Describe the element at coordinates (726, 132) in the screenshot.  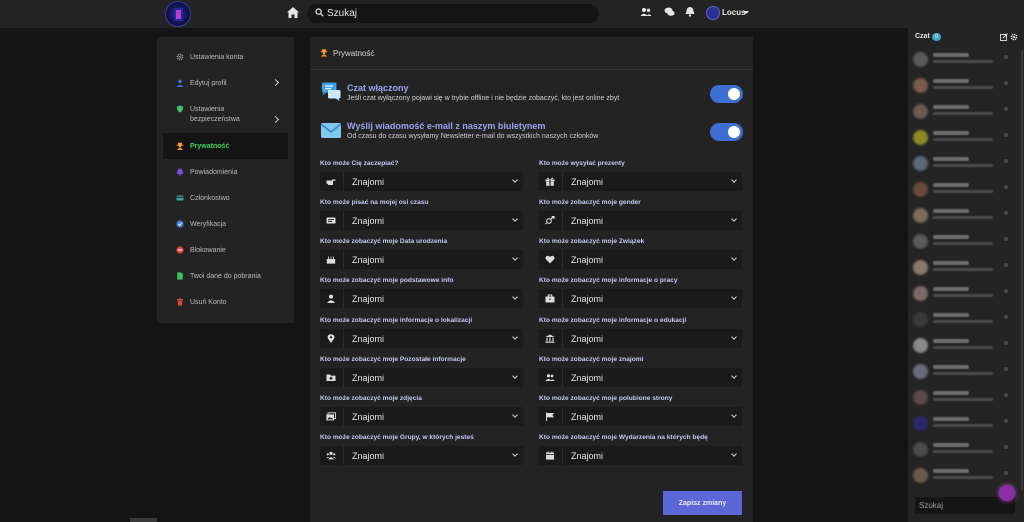
I see `newsletter-toggle` at that location.